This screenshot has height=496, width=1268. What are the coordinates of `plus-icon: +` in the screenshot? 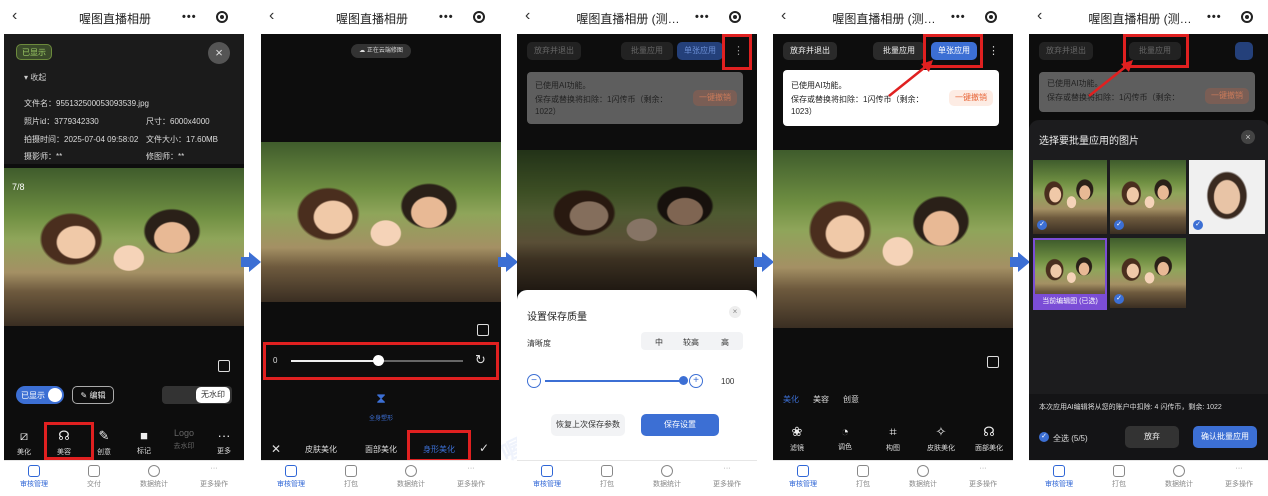 It's located at (696, 381).